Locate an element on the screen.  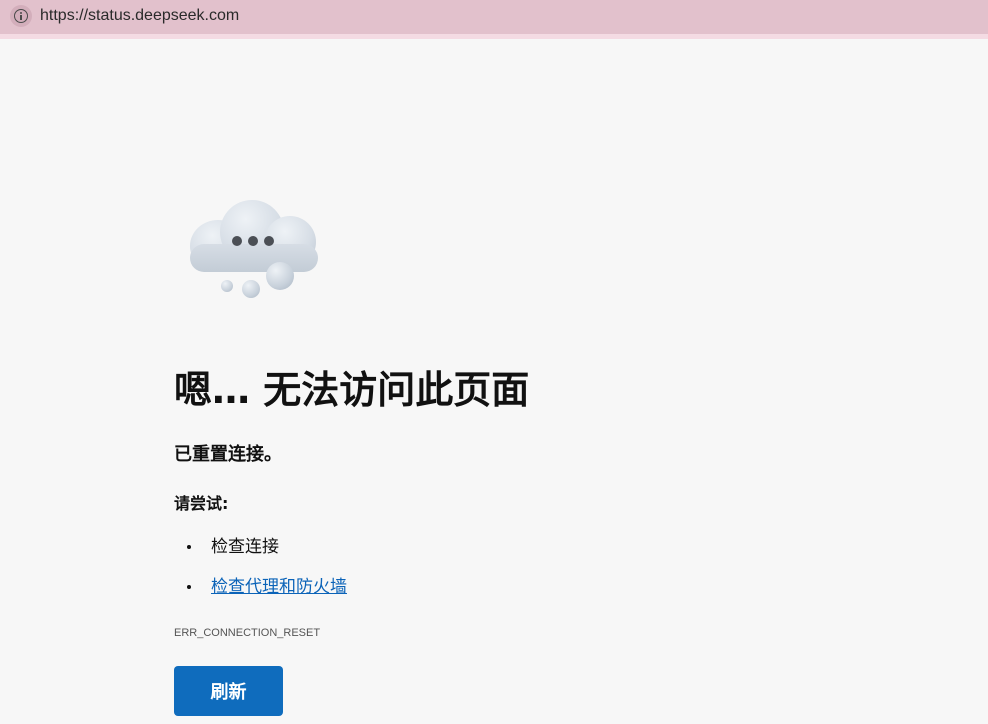
suggestion-text: 检查连接 is located at coordinates (245, 547).